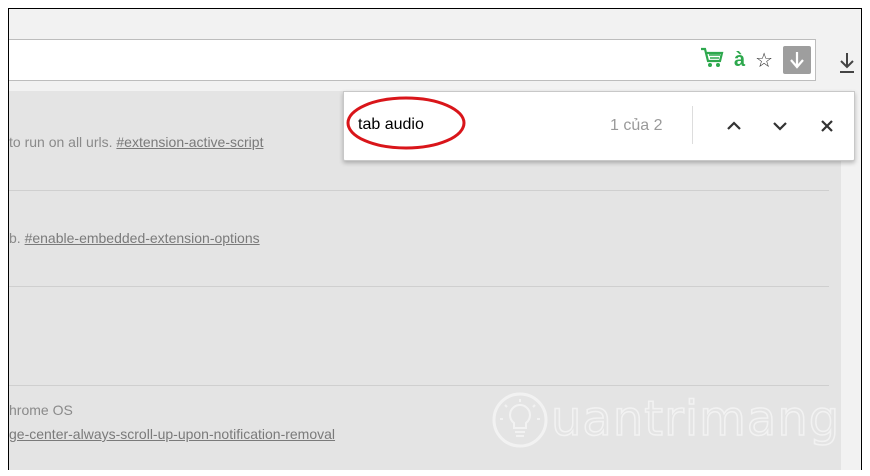  I want to click on chevron-down-icon, so click(780, 126).